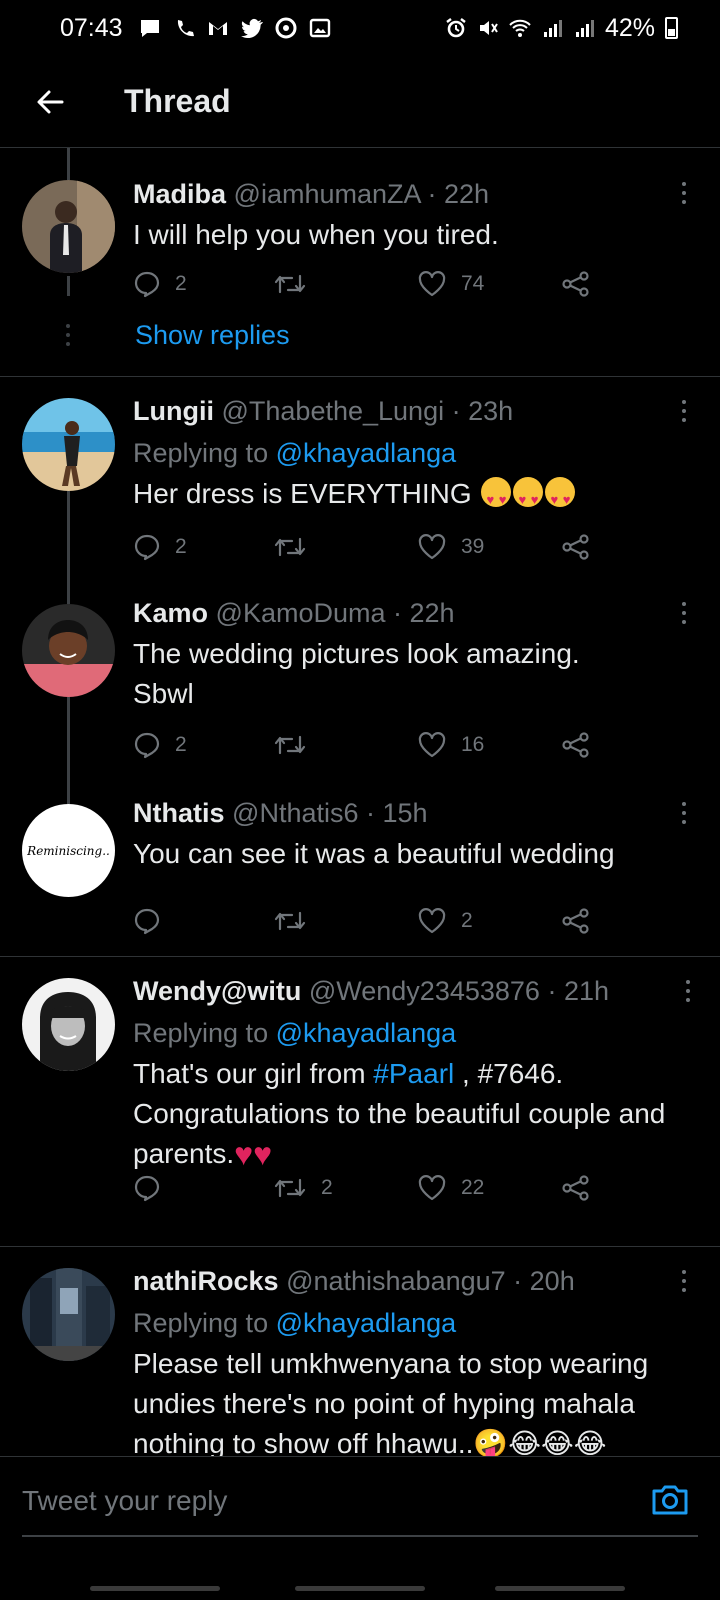  What do you see at coordinates (316, 234) in the screenshot?
I see `tweet-text: I will help you when you tired.` at bounding box center [316, 234].